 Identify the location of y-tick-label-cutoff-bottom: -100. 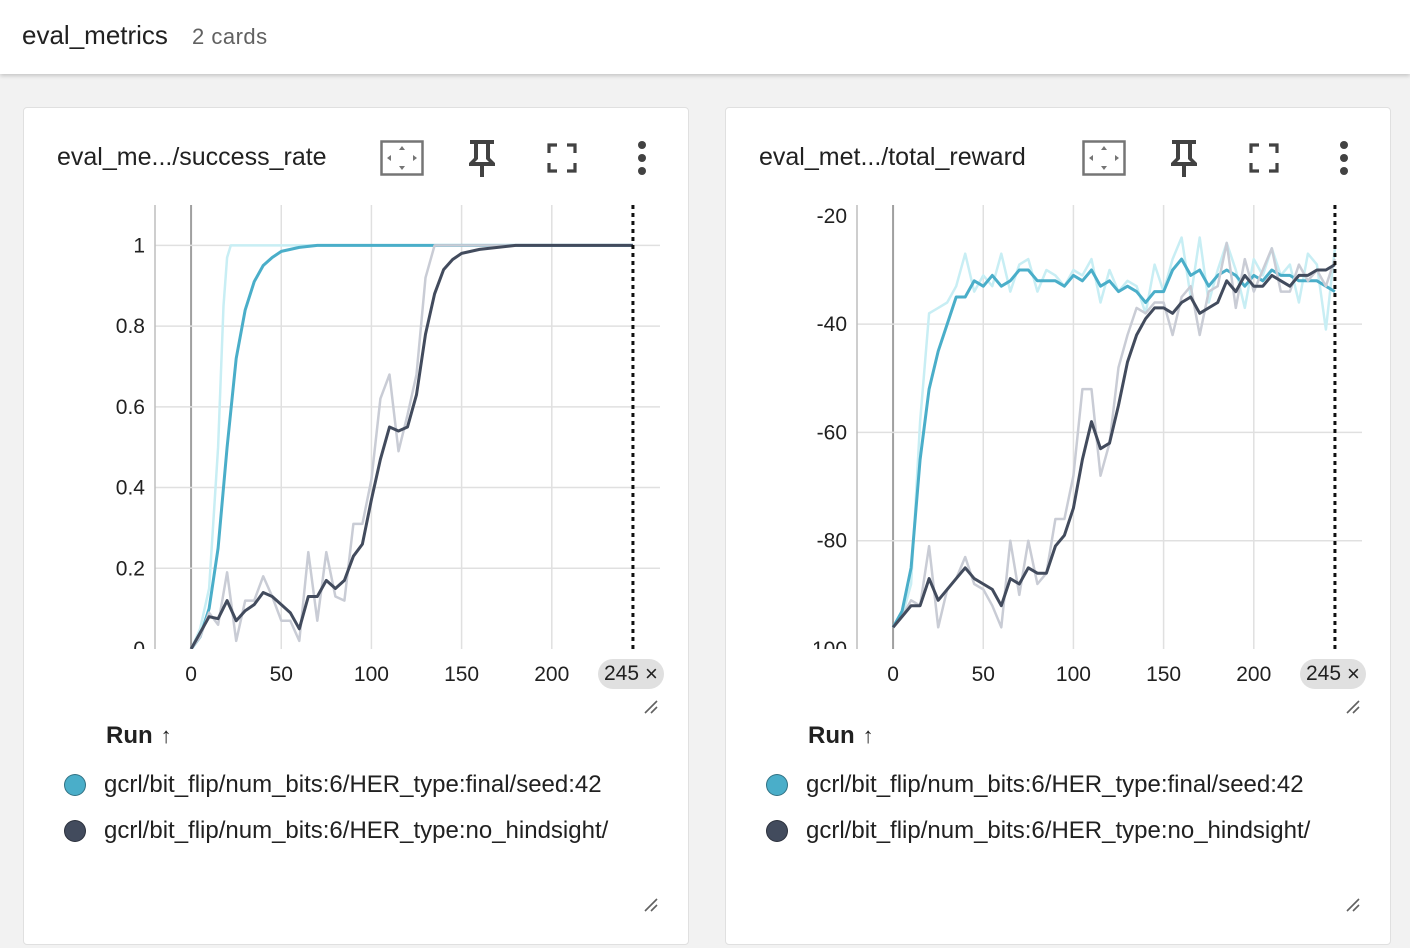
(826, 649).